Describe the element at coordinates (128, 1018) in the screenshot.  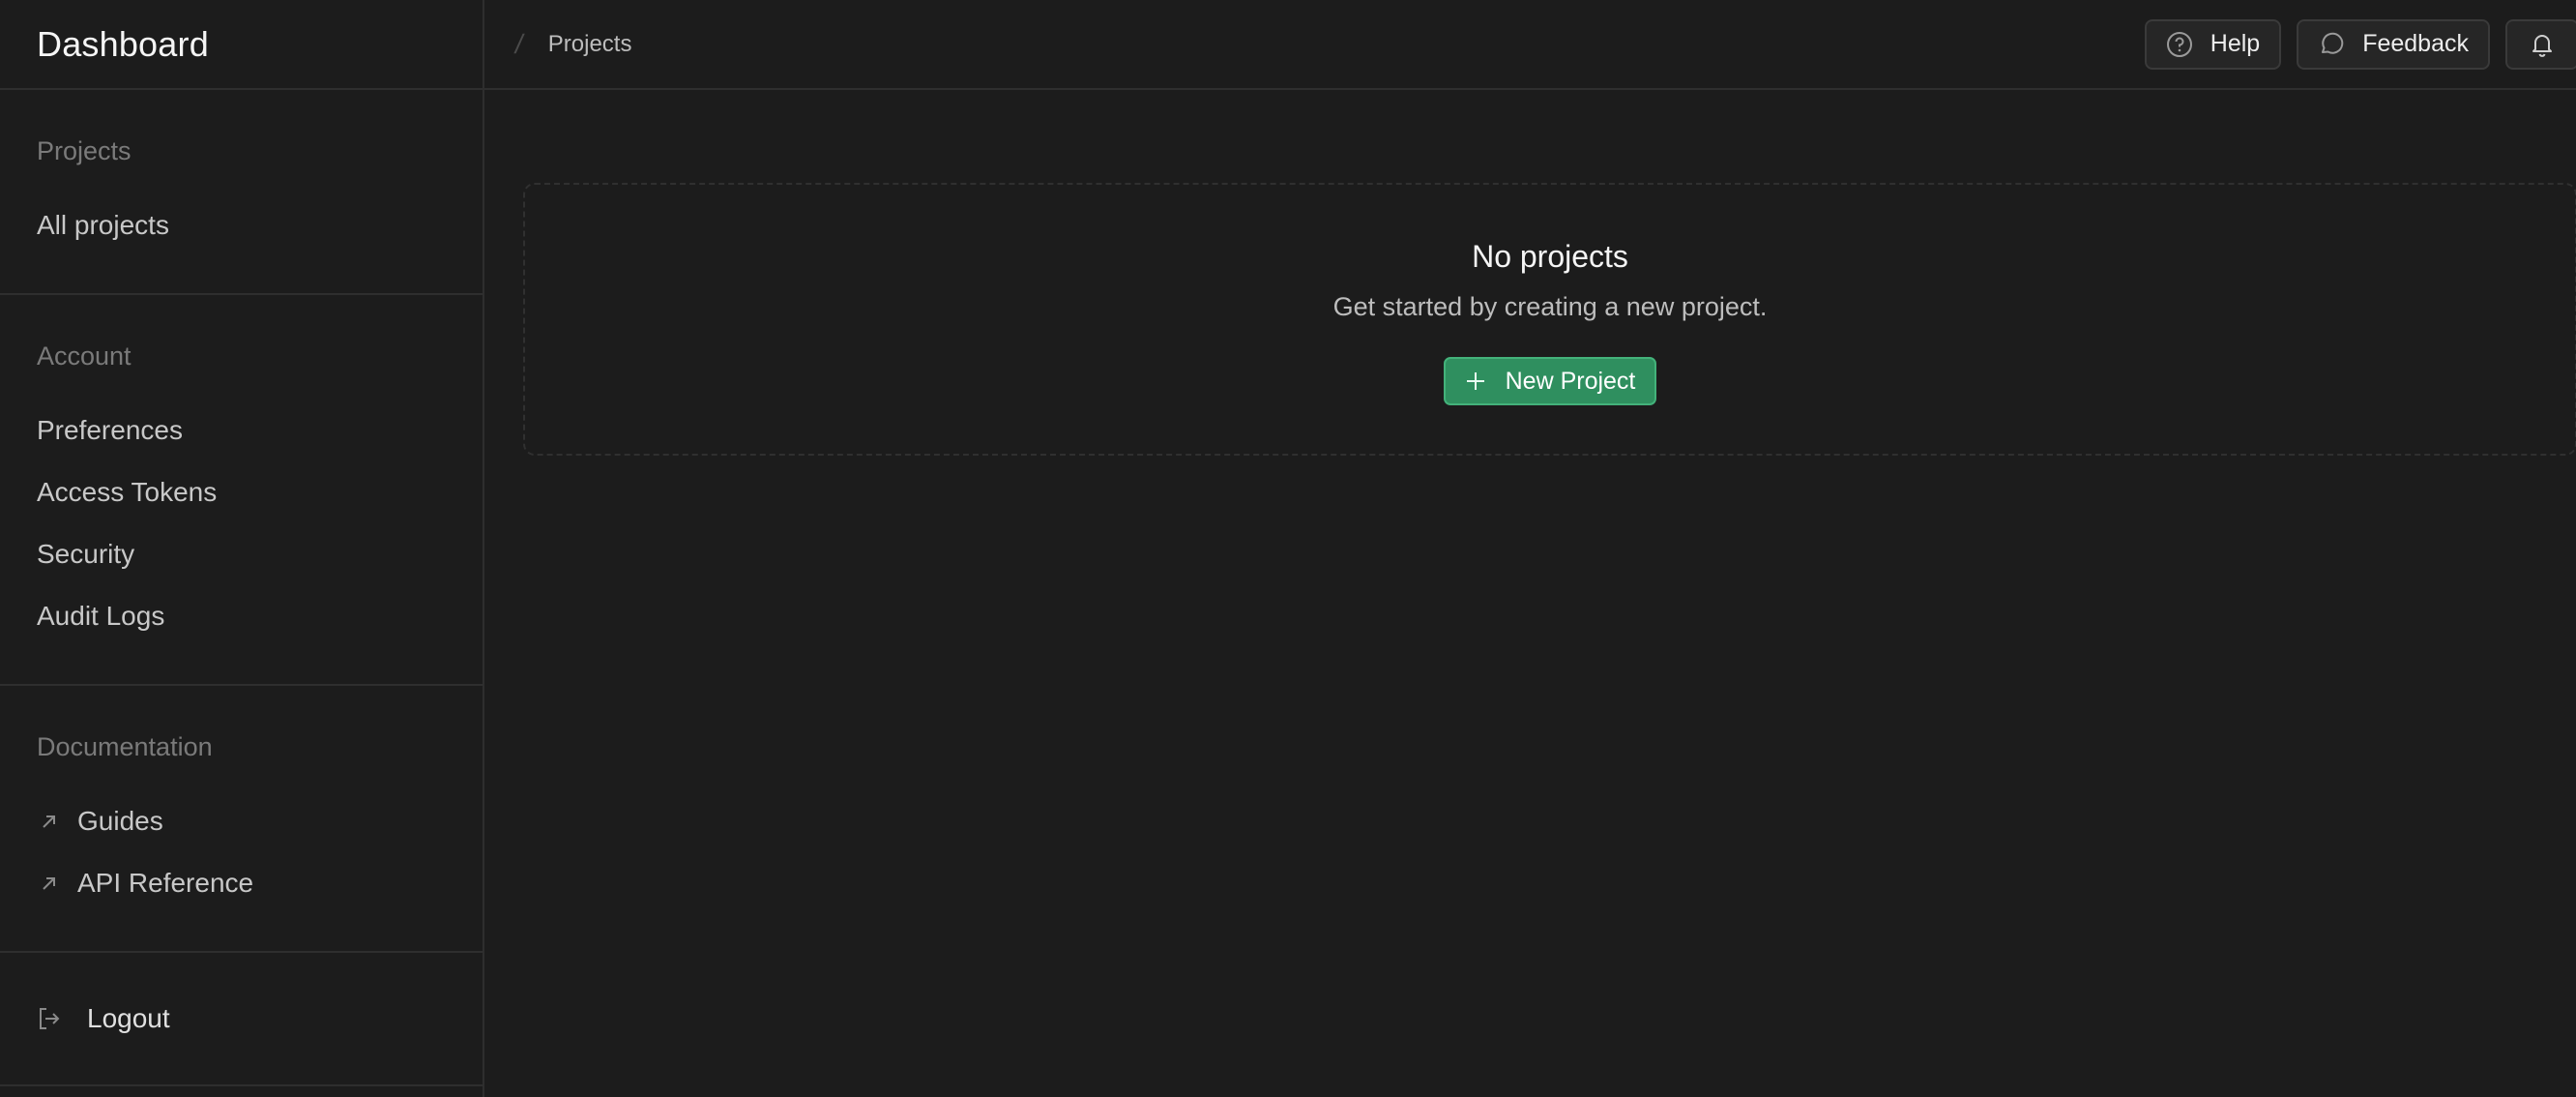
I see `logout-label: Logout` at that location.